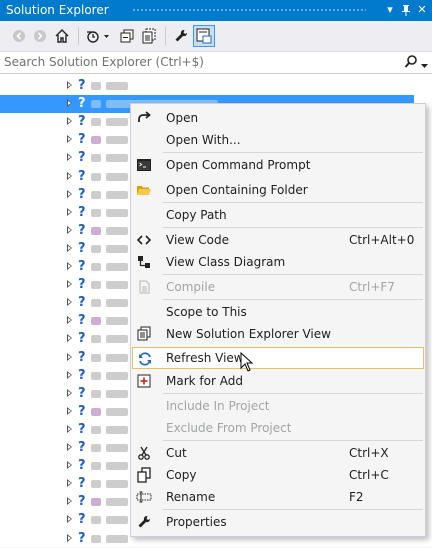 This screenshot has width=432, height=548. What do you see at coordinates (278, 381) in the screenshot?
I see `menu-item-mark-for-add: Mark for Add` at bounding box center [278, 381].